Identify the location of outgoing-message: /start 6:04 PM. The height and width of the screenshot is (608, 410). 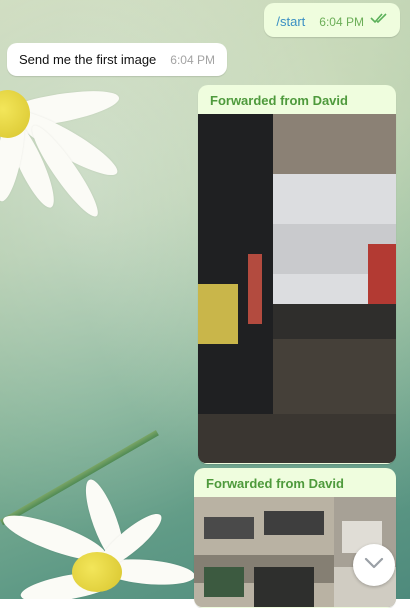
(332, 20).